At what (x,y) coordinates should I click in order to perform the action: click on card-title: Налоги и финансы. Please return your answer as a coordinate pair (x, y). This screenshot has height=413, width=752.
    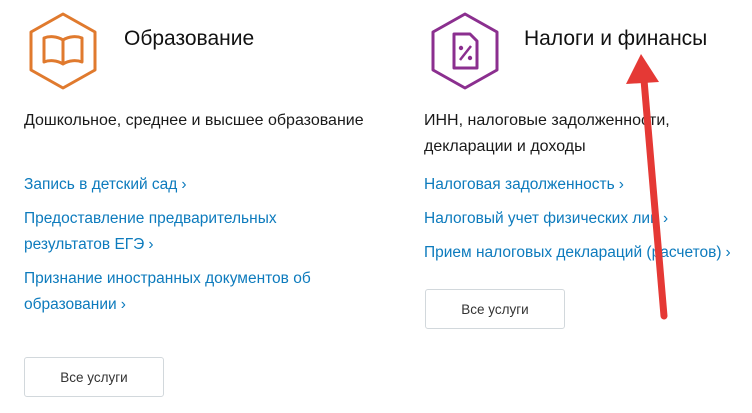
    Looking at the image, I should click on (615, 39).